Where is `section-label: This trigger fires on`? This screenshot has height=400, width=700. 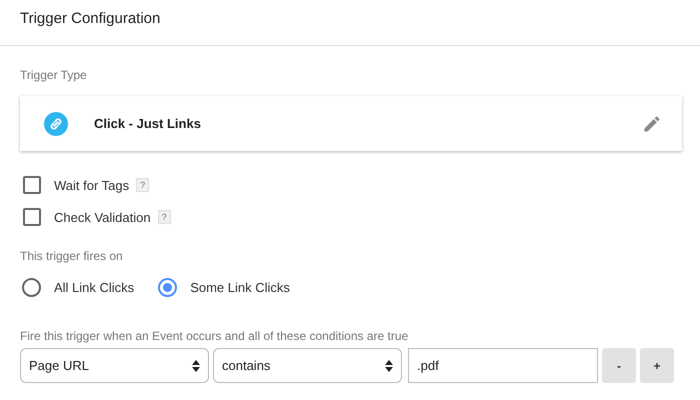 section-label: This trigger fires on is located at coordinates (71, 256).